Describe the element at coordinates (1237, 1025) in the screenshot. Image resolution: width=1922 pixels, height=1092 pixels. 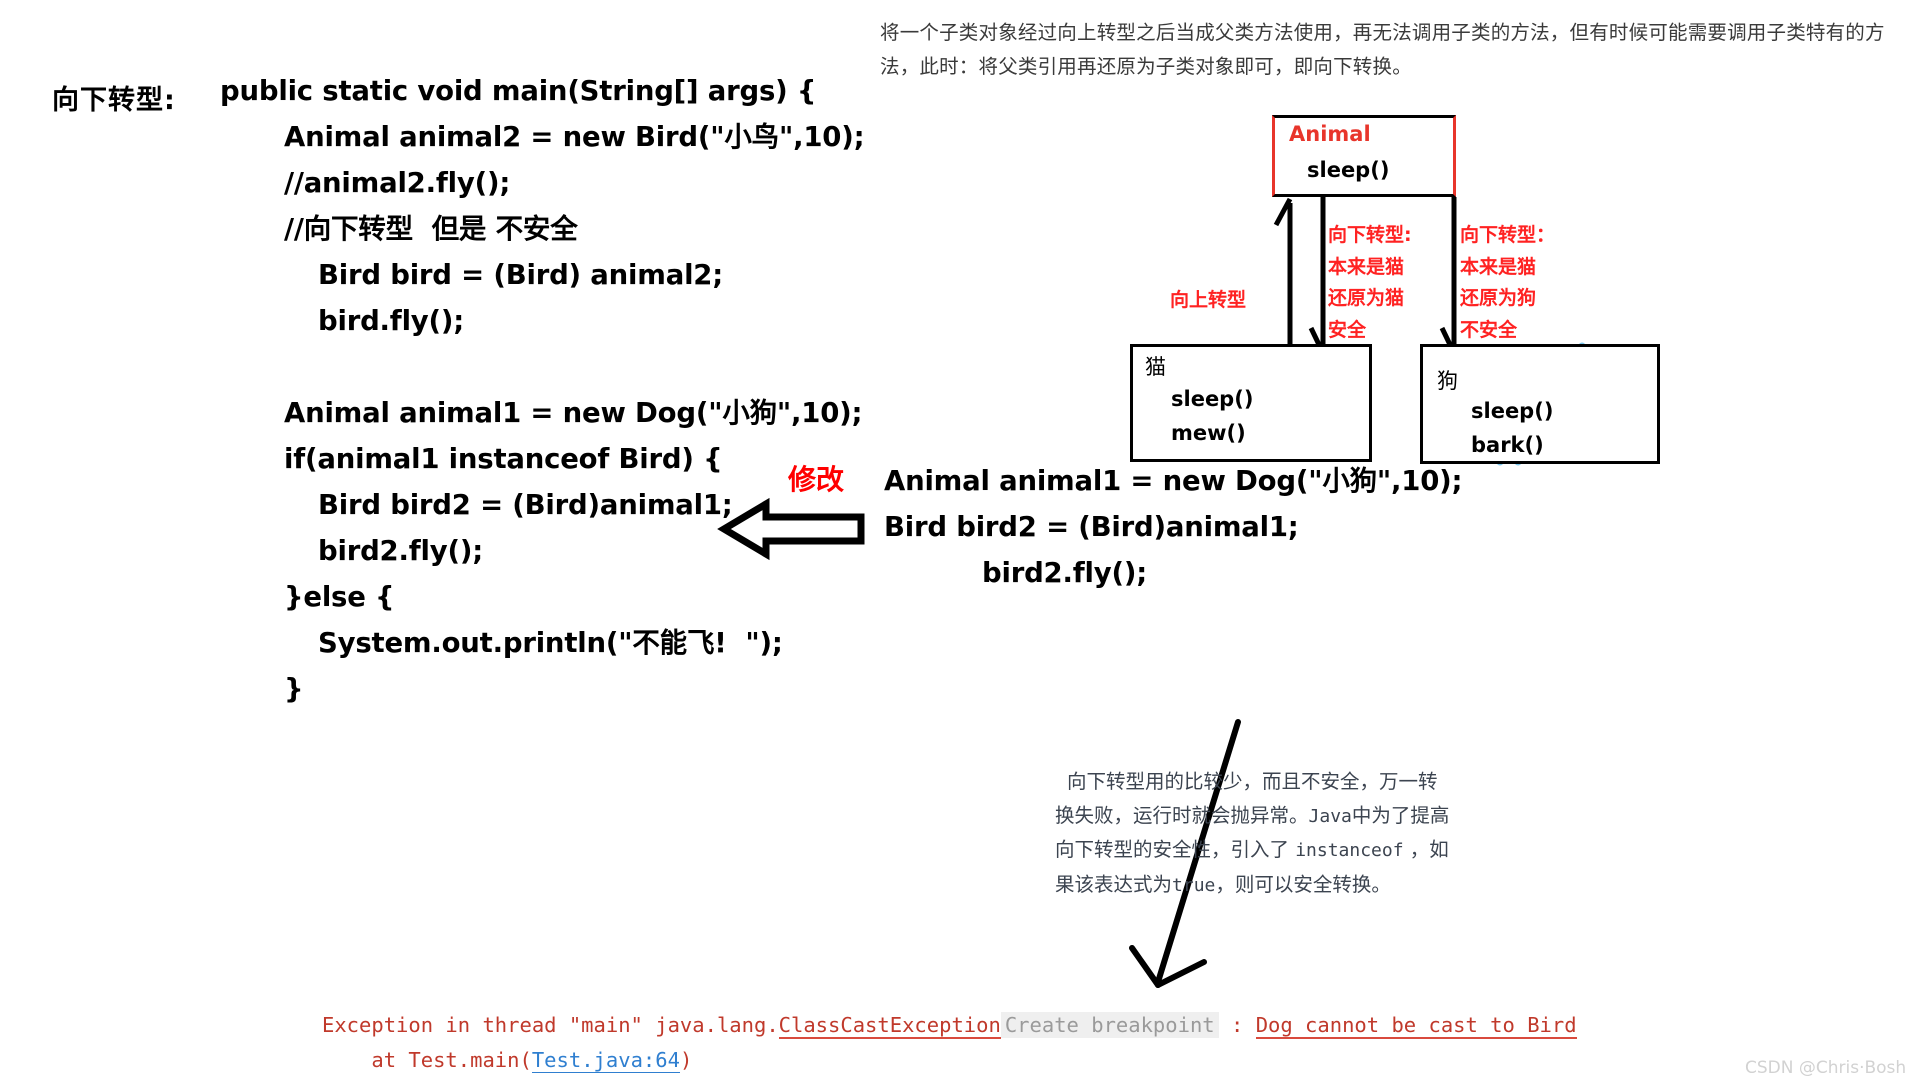
I see `exception-colon: :` at that location.